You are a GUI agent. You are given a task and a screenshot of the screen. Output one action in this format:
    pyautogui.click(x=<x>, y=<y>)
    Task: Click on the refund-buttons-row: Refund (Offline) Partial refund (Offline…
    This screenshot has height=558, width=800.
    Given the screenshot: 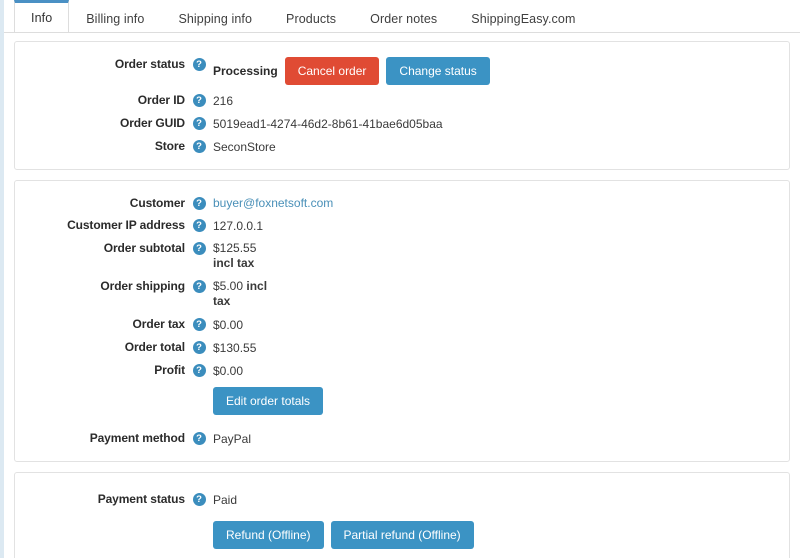 What is the action you would take?
    pyautogui.click(x=402, y=531)
    